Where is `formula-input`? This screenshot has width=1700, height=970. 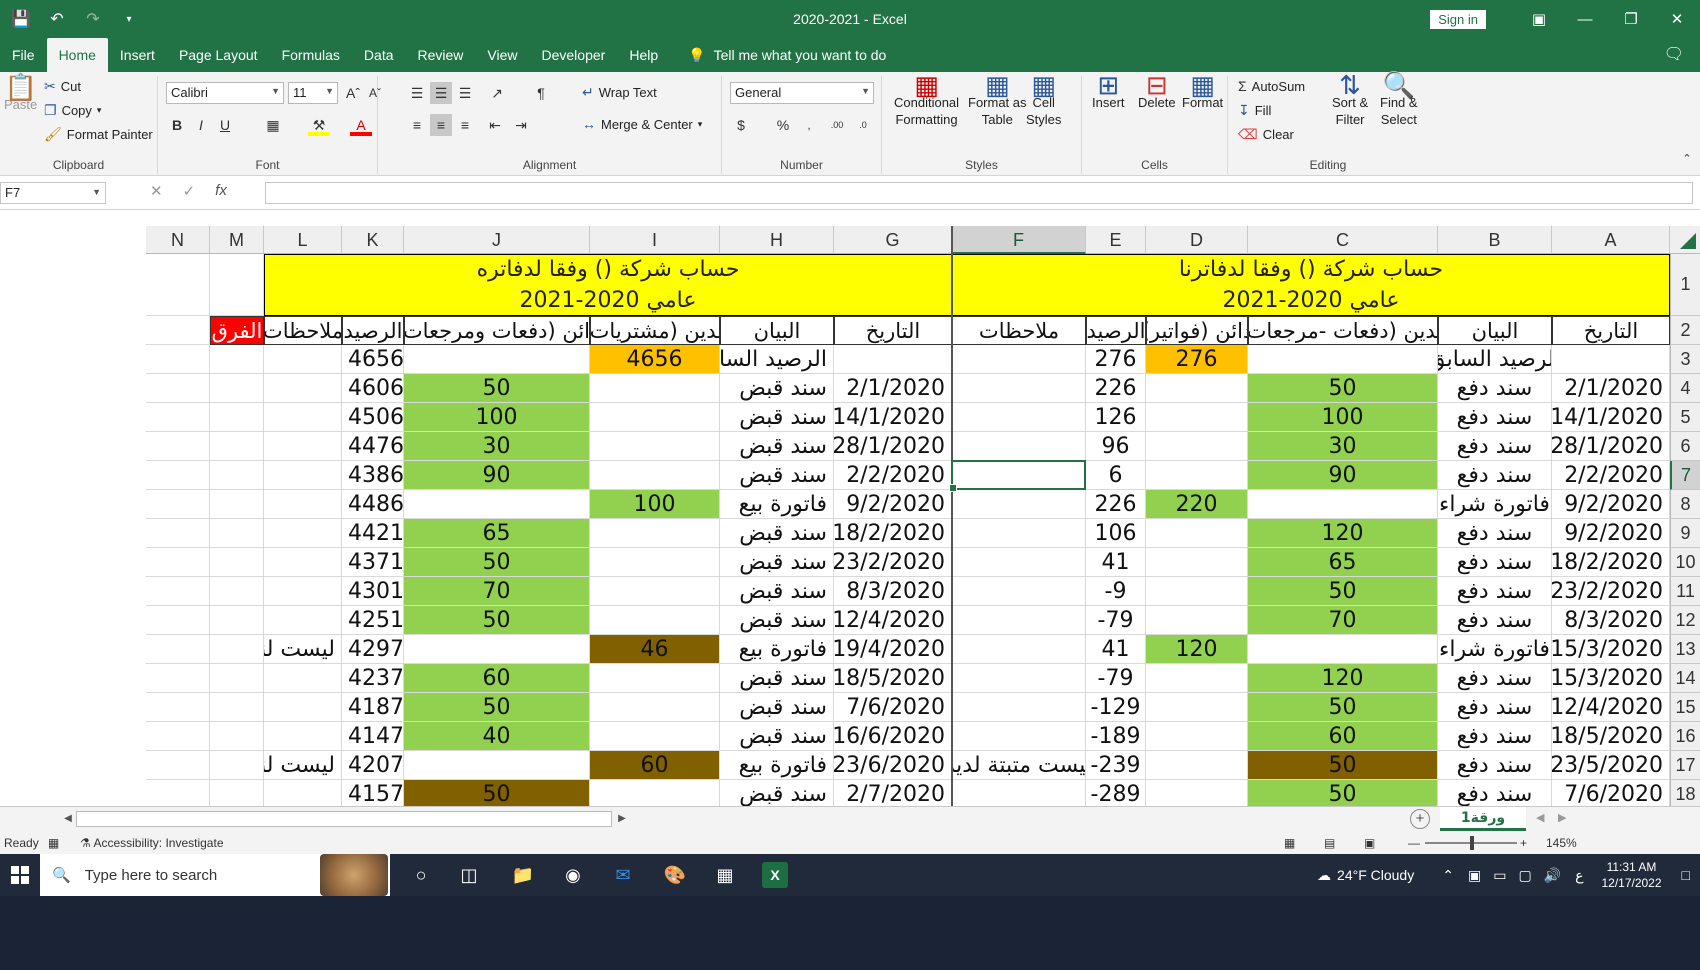
formula-input is located at coordinates (979, 193).